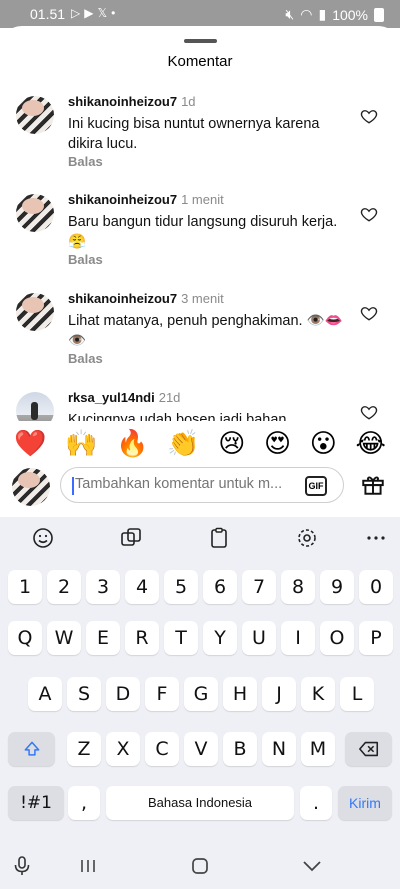 The width and height of the screenshot is (400, 889). I want to click on status-bar: 01.51 ▷ ▶ 𝕏 • 🔇︎ ◠ ▮ 100%, so click(200, 14).